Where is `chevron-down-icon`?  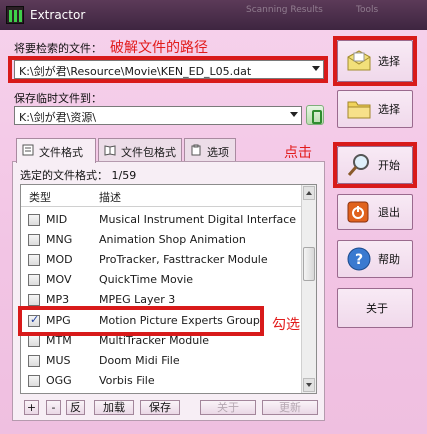 chevron-down-icon is located at coordinates (294, 114).